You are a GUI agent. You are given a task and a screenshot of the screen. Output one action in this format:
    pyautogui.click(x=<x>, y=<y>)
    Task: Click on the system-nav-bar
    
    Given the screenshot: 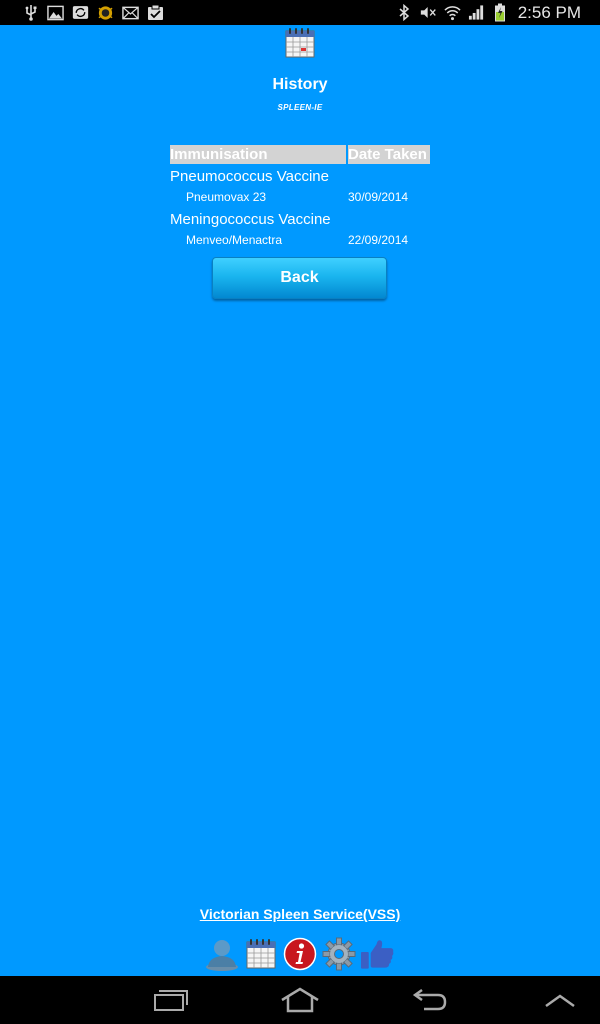 What is the action you would take?
    pyautogui.click(x=300, y=1000)
    